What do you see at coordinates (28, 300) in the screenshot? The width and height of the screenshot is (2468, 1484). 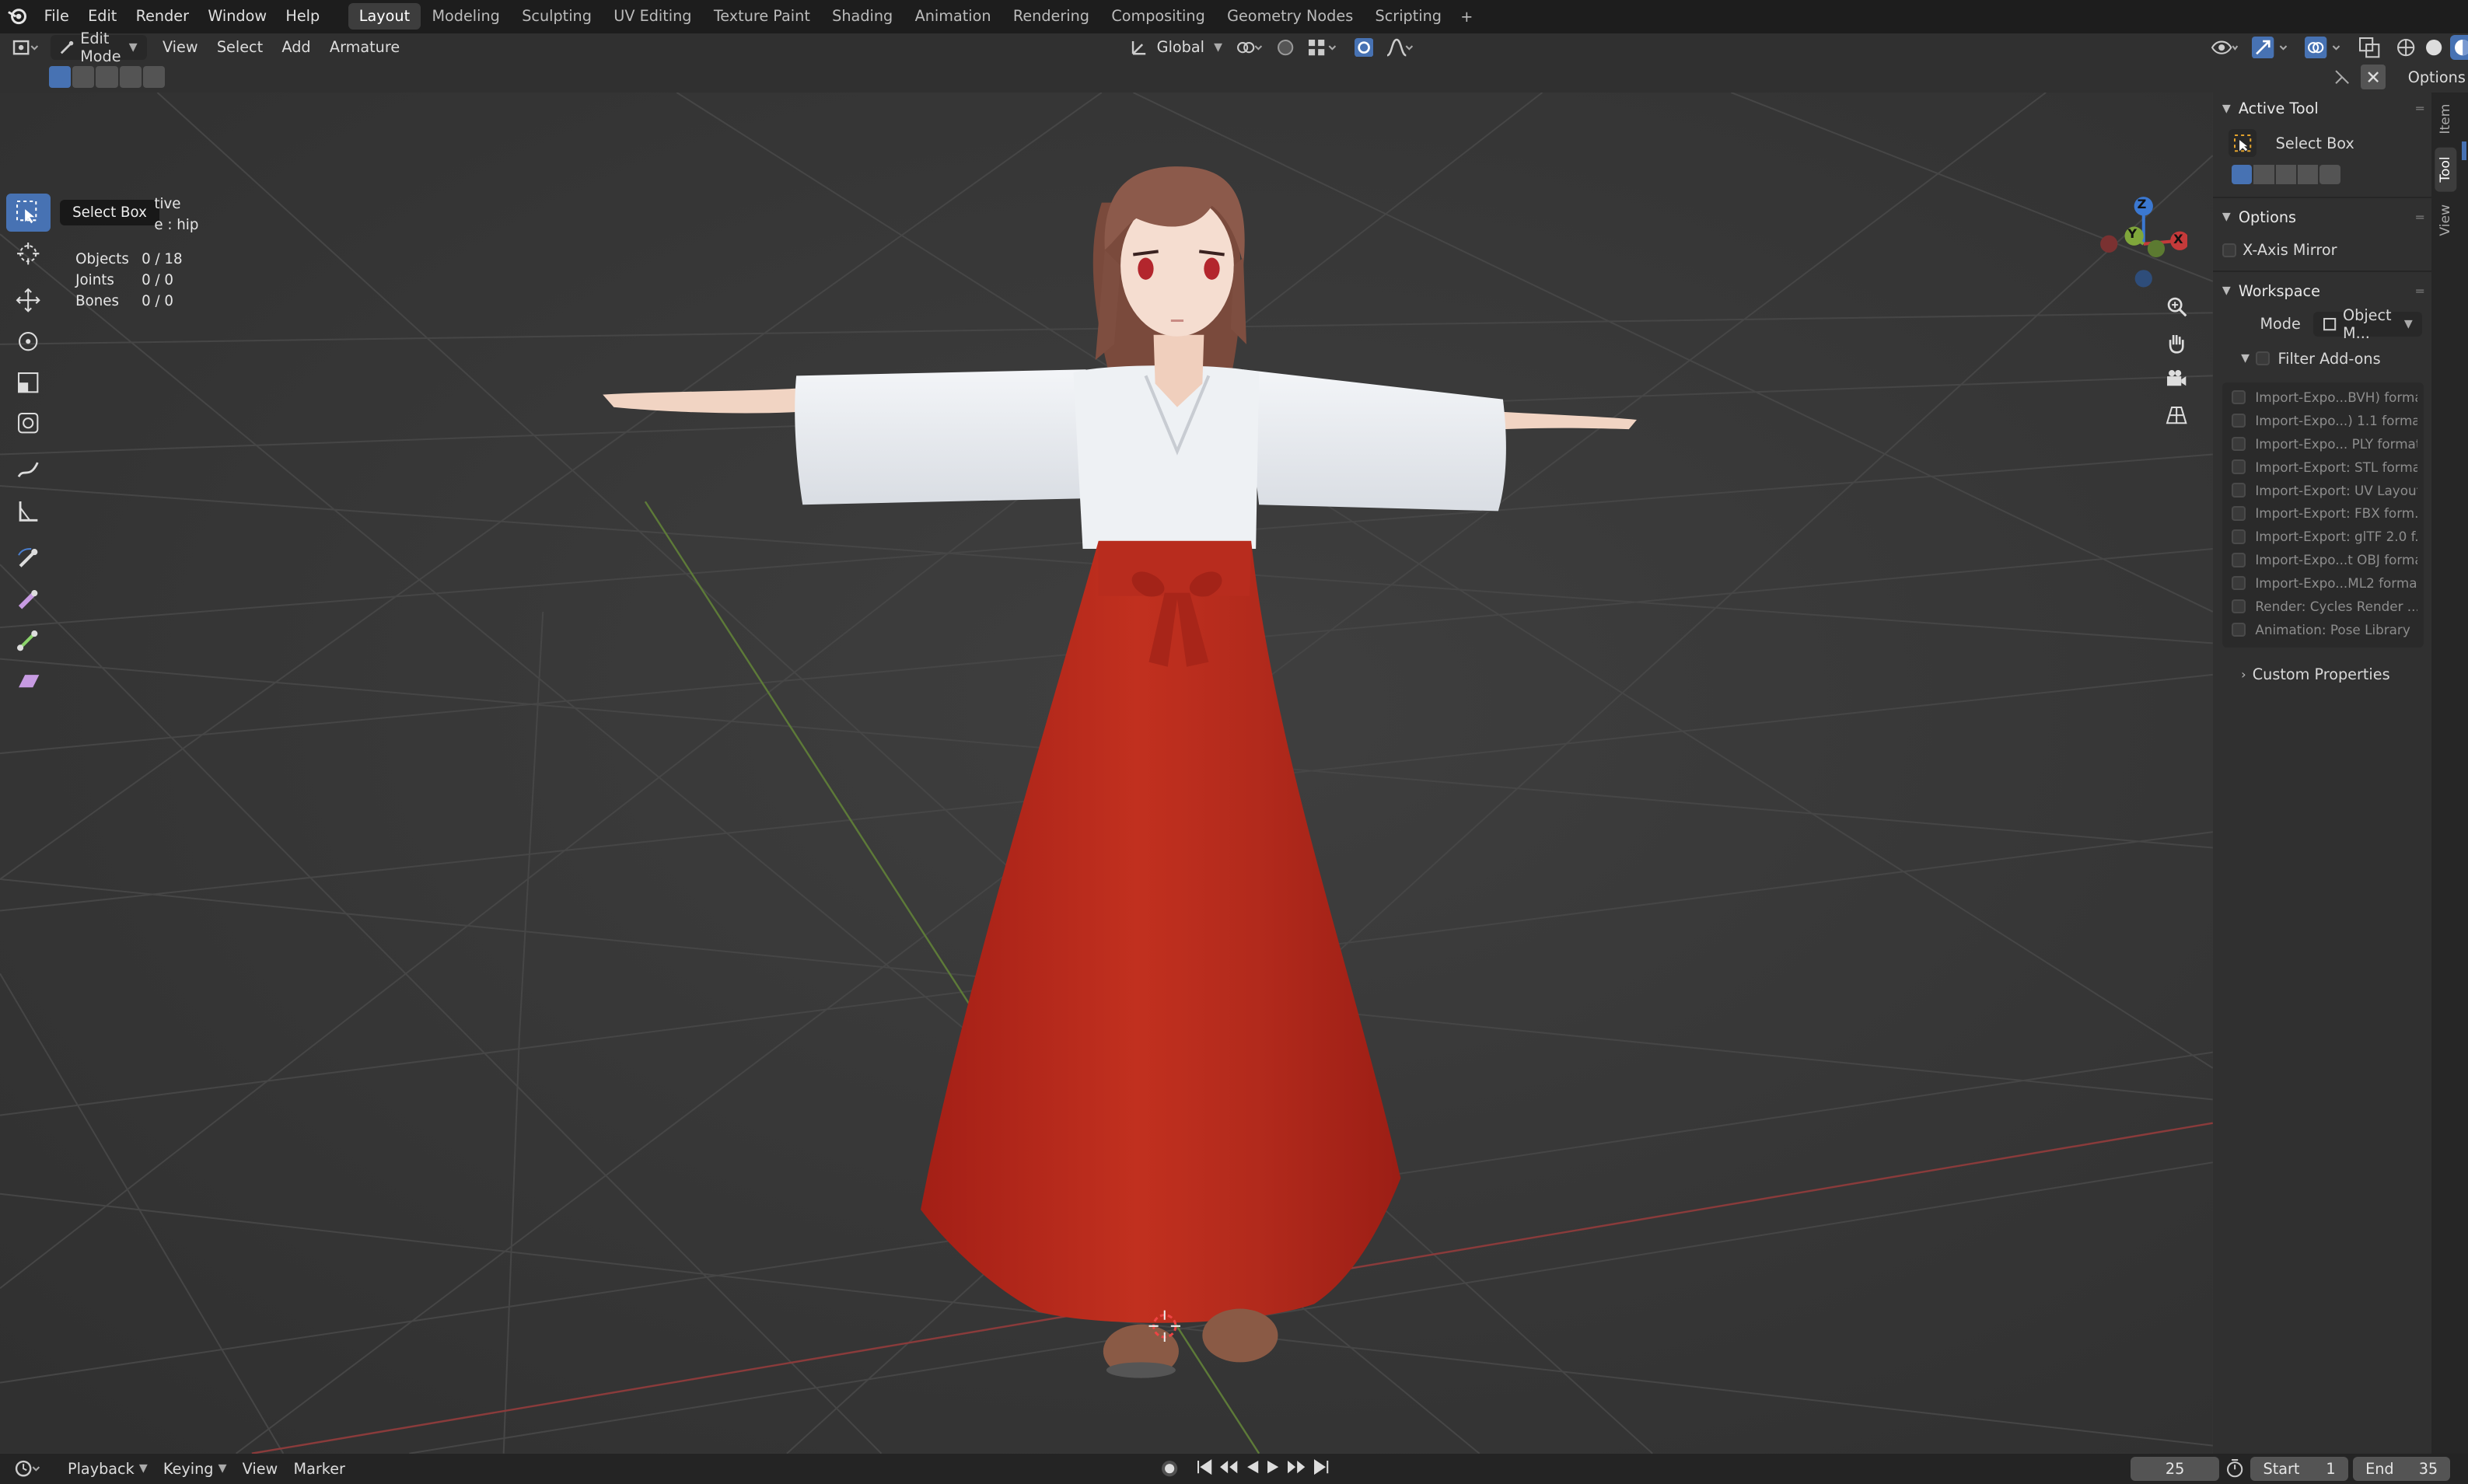 I see `move-tool-icon` at bounding box center [28, 300].